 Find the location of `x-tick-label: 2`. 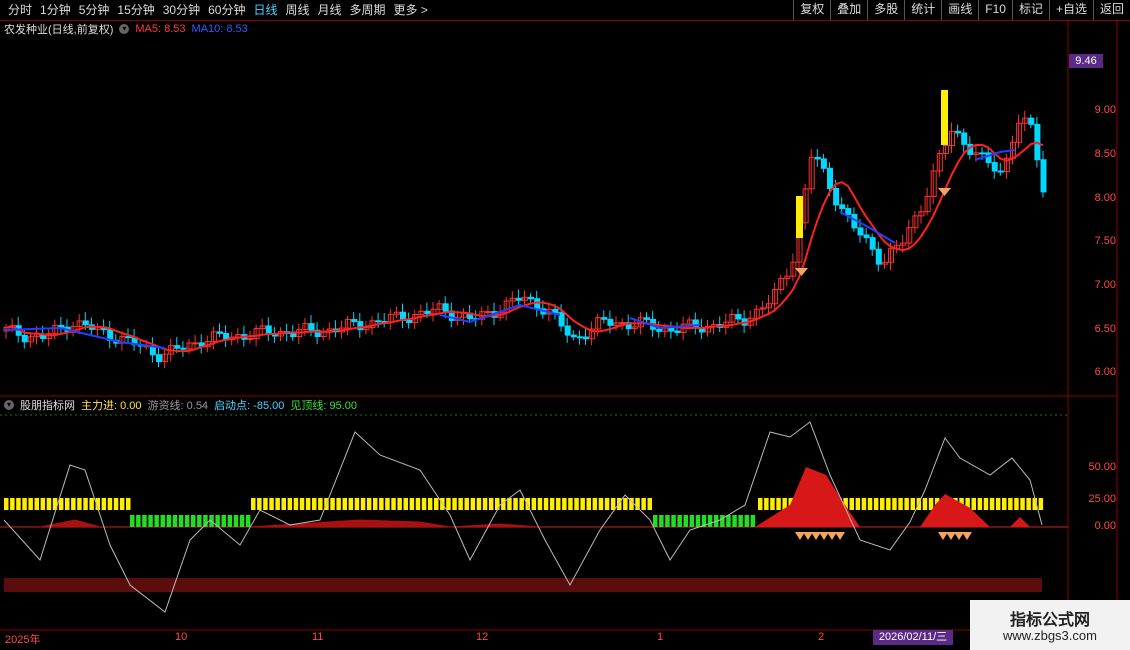

x-tick-label: 2 is located at coordinates (821, 637).